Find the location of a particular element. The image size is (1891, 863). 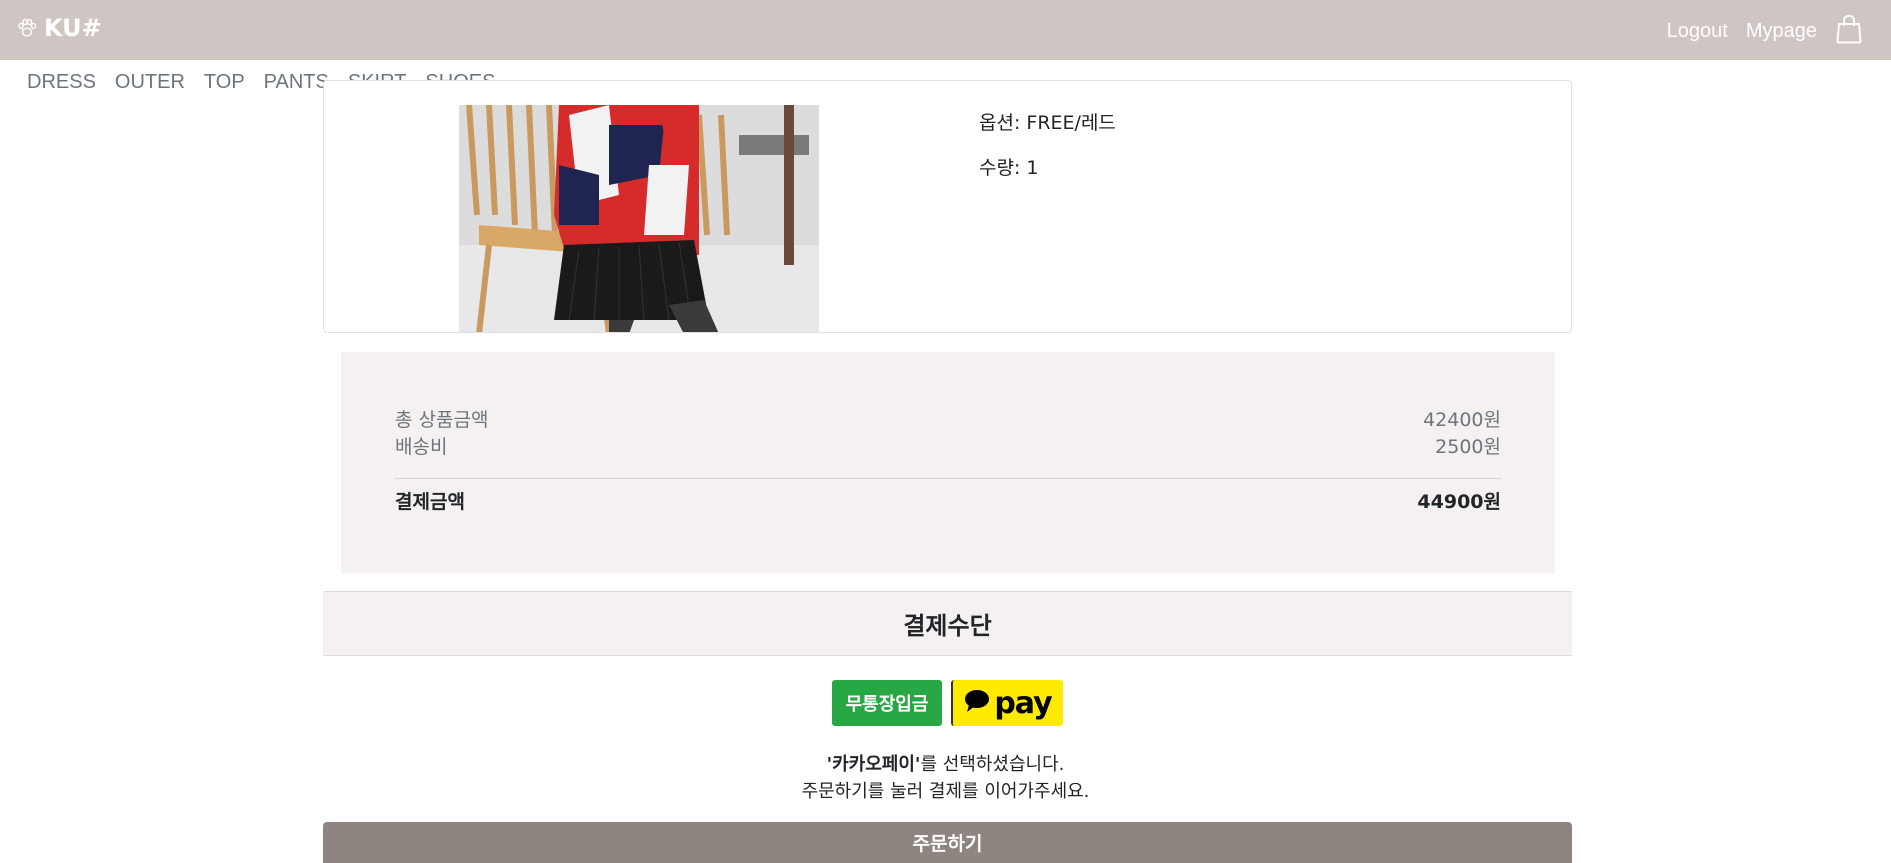

shipping-value: 2500원 is located at coordinates (1468, 447).